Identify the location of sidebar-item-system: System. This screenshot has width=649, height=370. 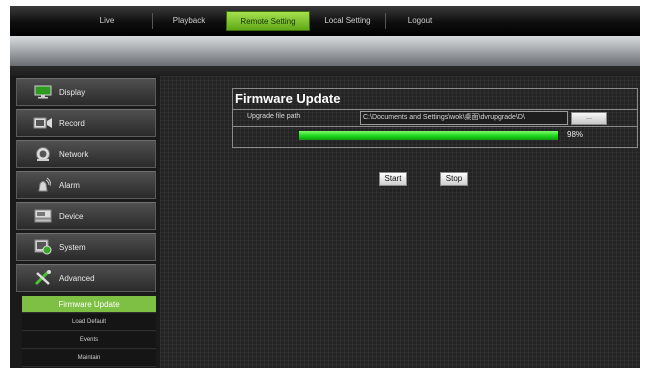
(86, 247).